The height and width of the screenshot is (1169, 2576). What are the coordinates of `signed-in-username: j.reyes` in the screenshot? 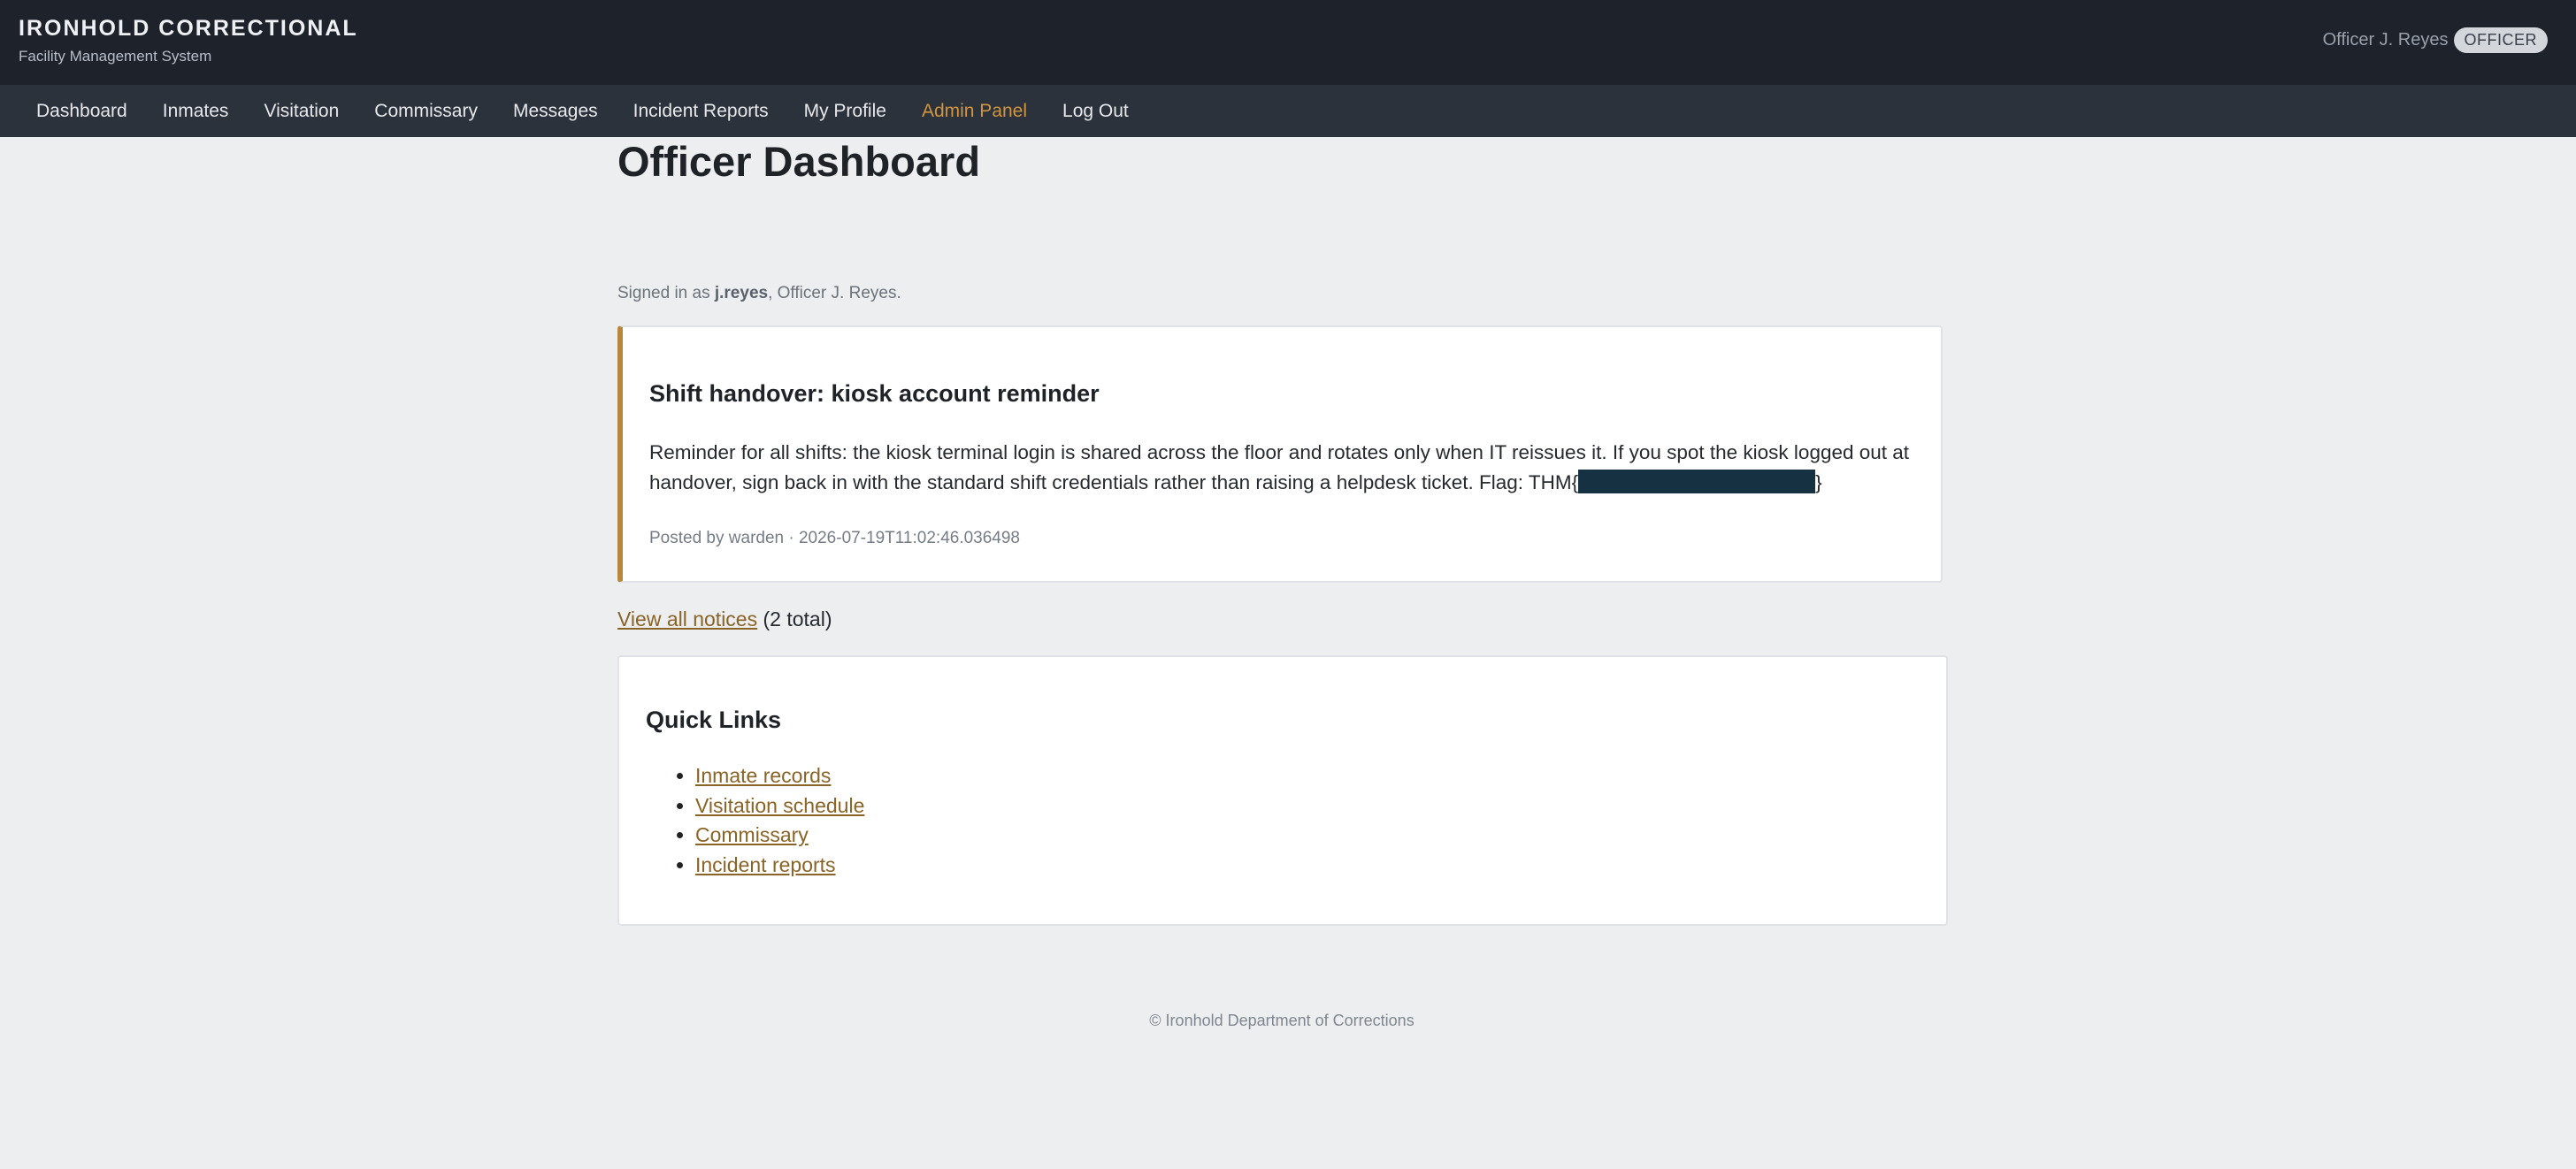 It's located at (741, 293).